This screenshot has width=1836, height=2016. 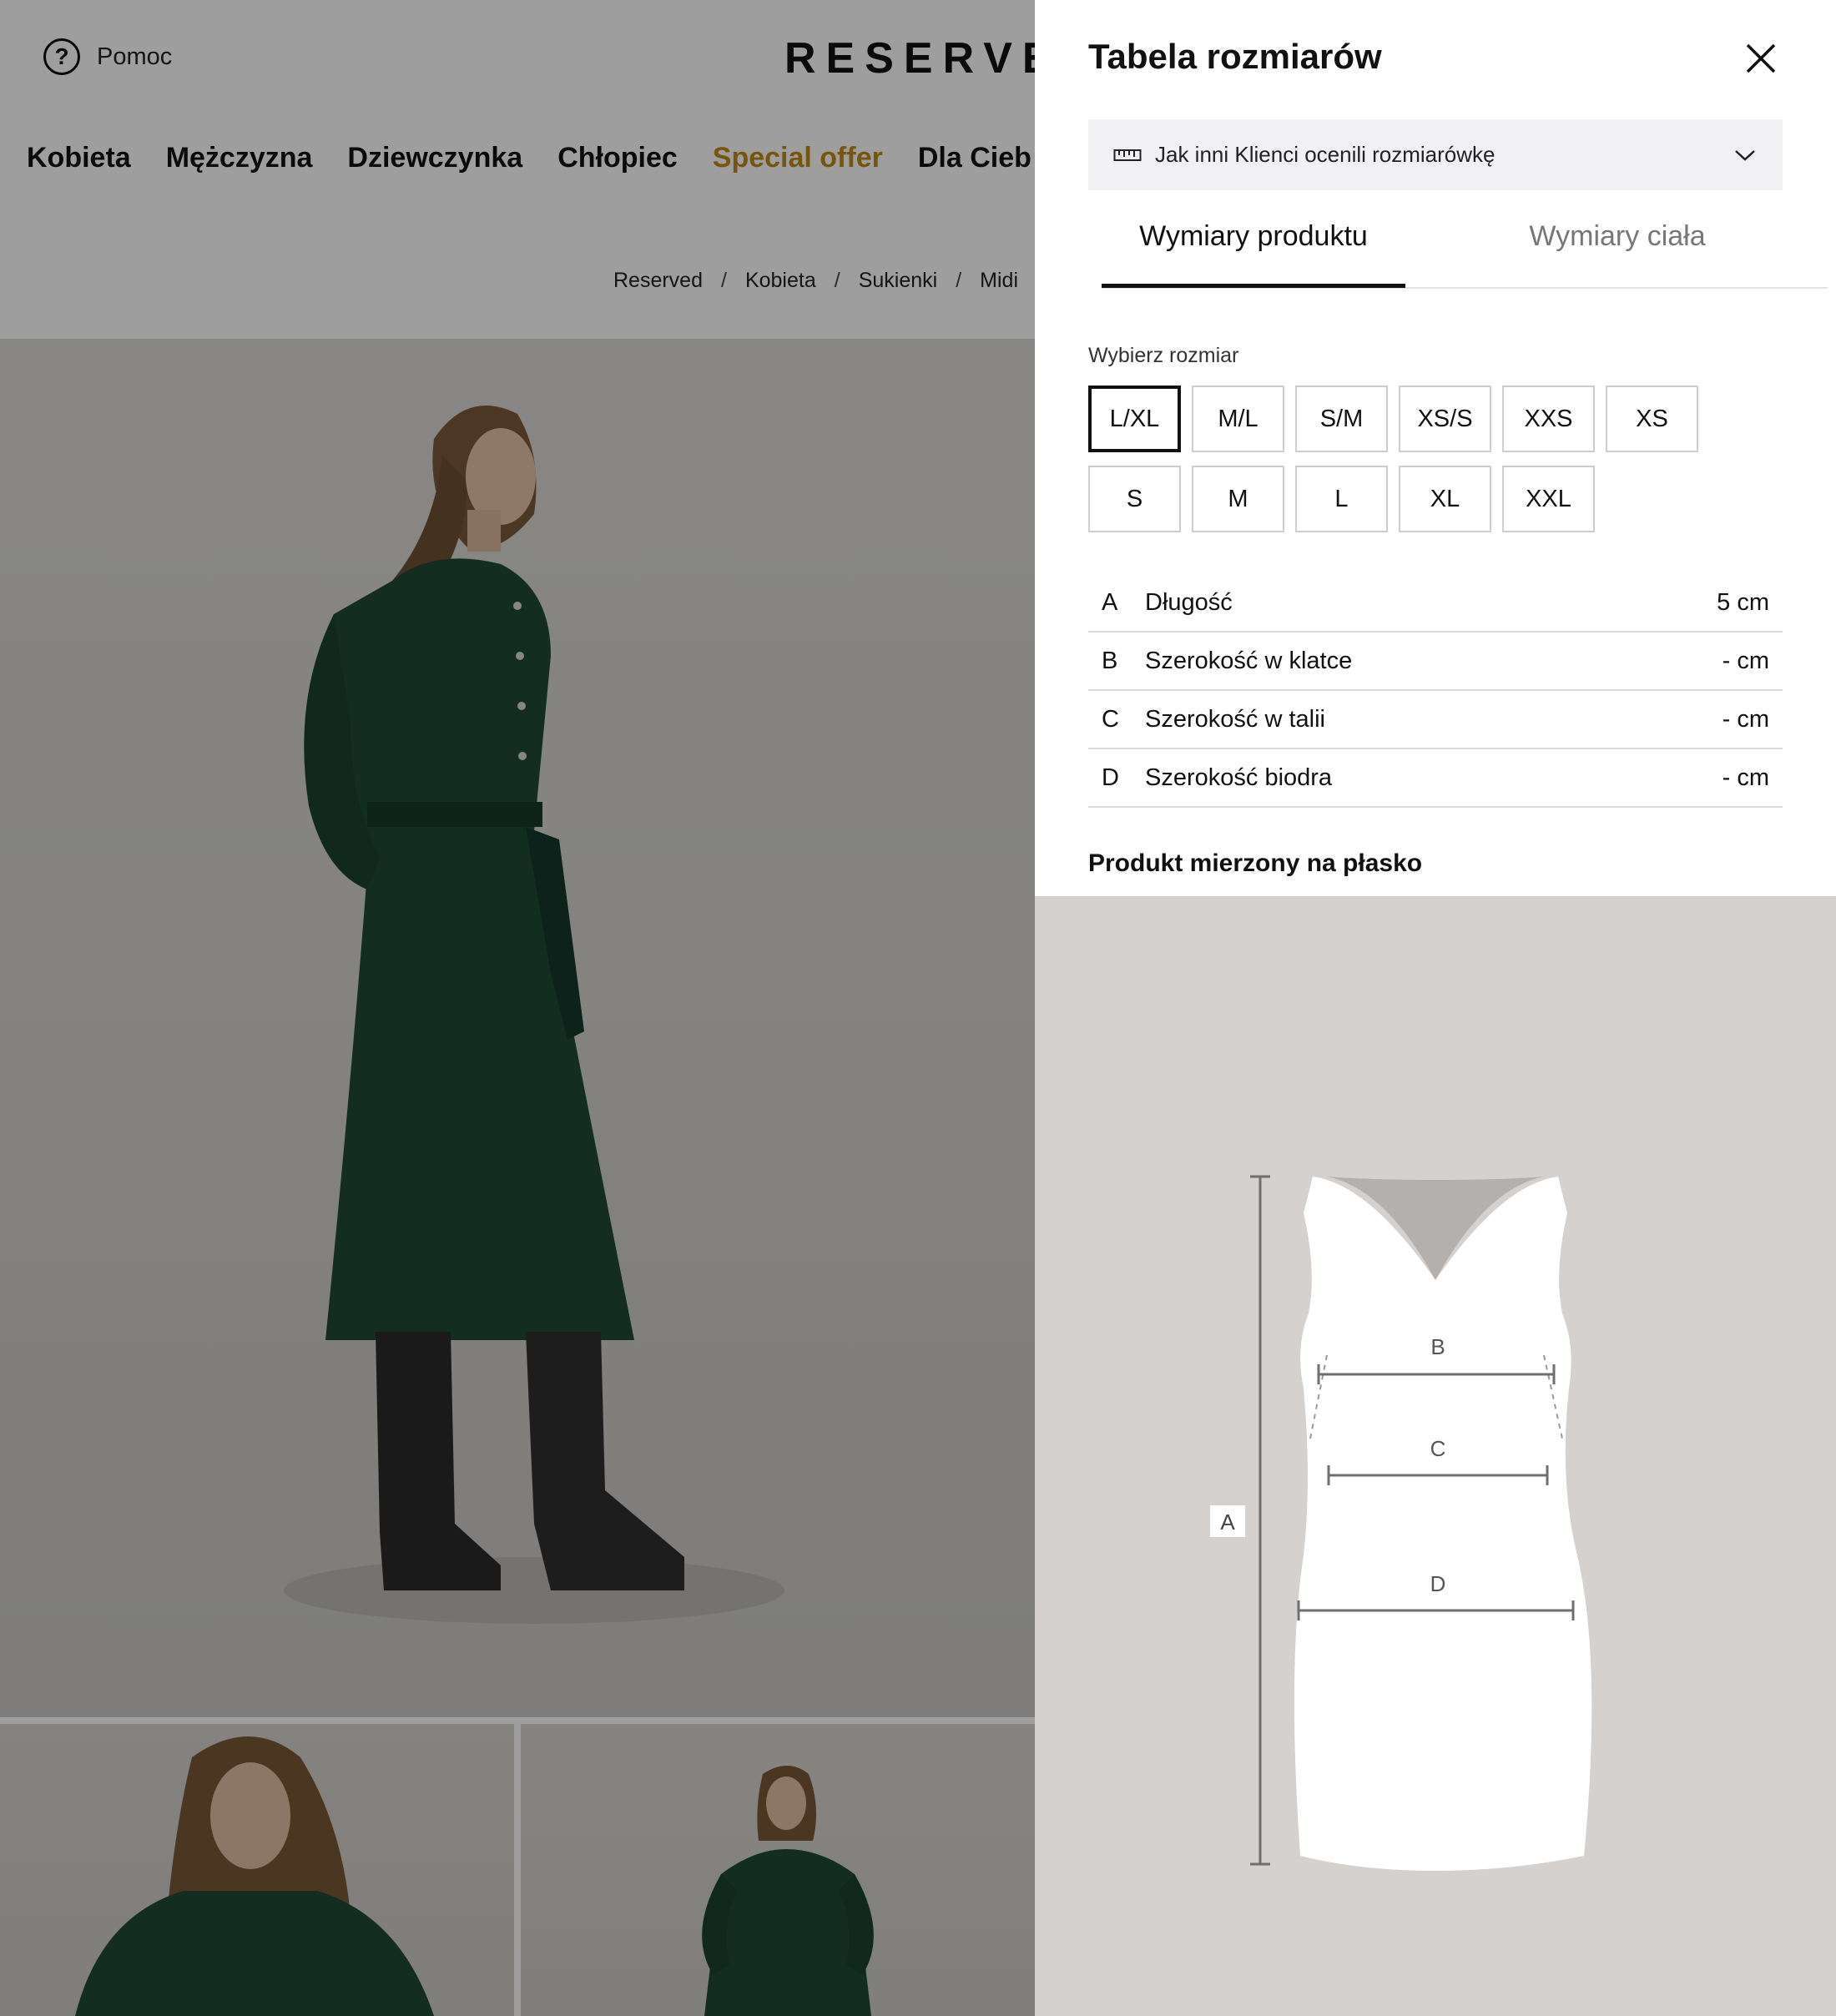 What do you see at coordinates (1445, 419) in the screenshot?
I see `size-option: XS/S` at bounding box center [1445, 419].